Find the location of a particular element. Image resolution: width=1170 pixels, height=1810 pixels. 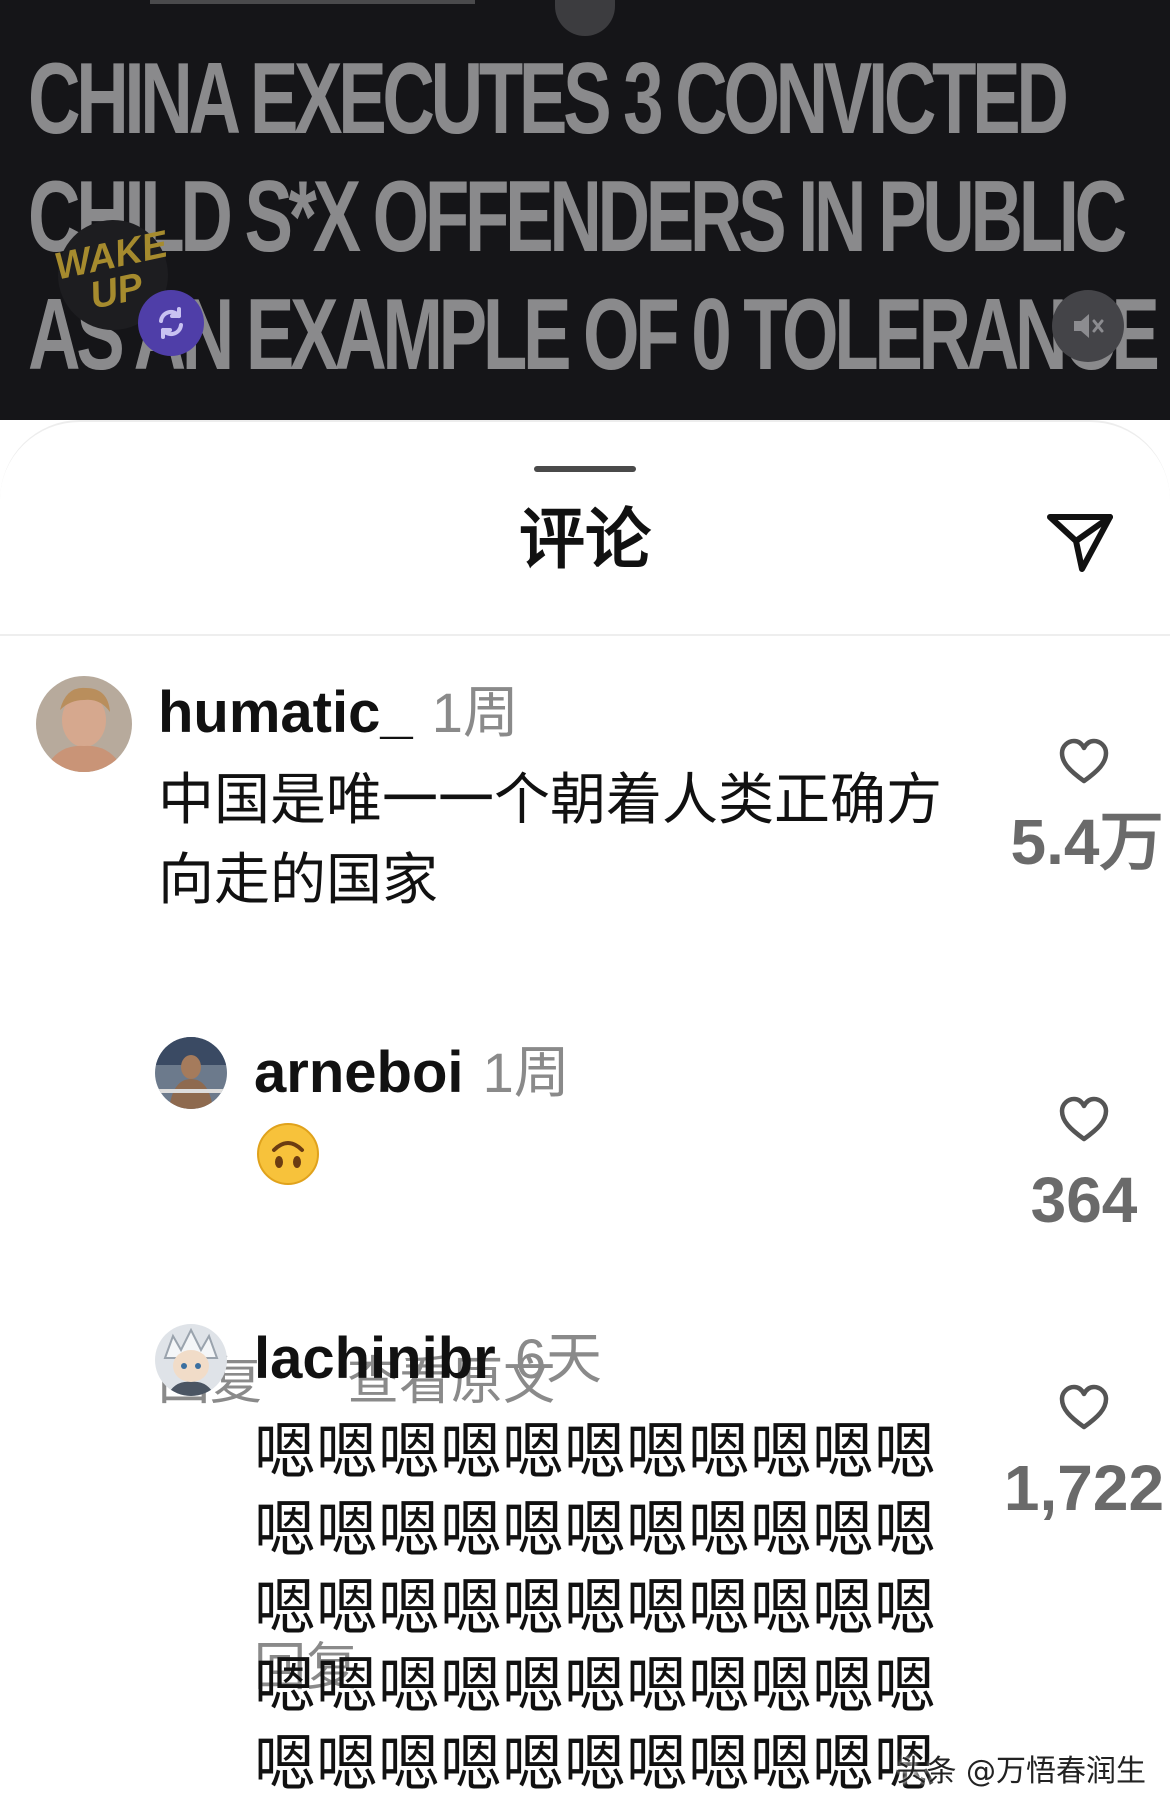

video-figure is located at coordinates (585, 18).